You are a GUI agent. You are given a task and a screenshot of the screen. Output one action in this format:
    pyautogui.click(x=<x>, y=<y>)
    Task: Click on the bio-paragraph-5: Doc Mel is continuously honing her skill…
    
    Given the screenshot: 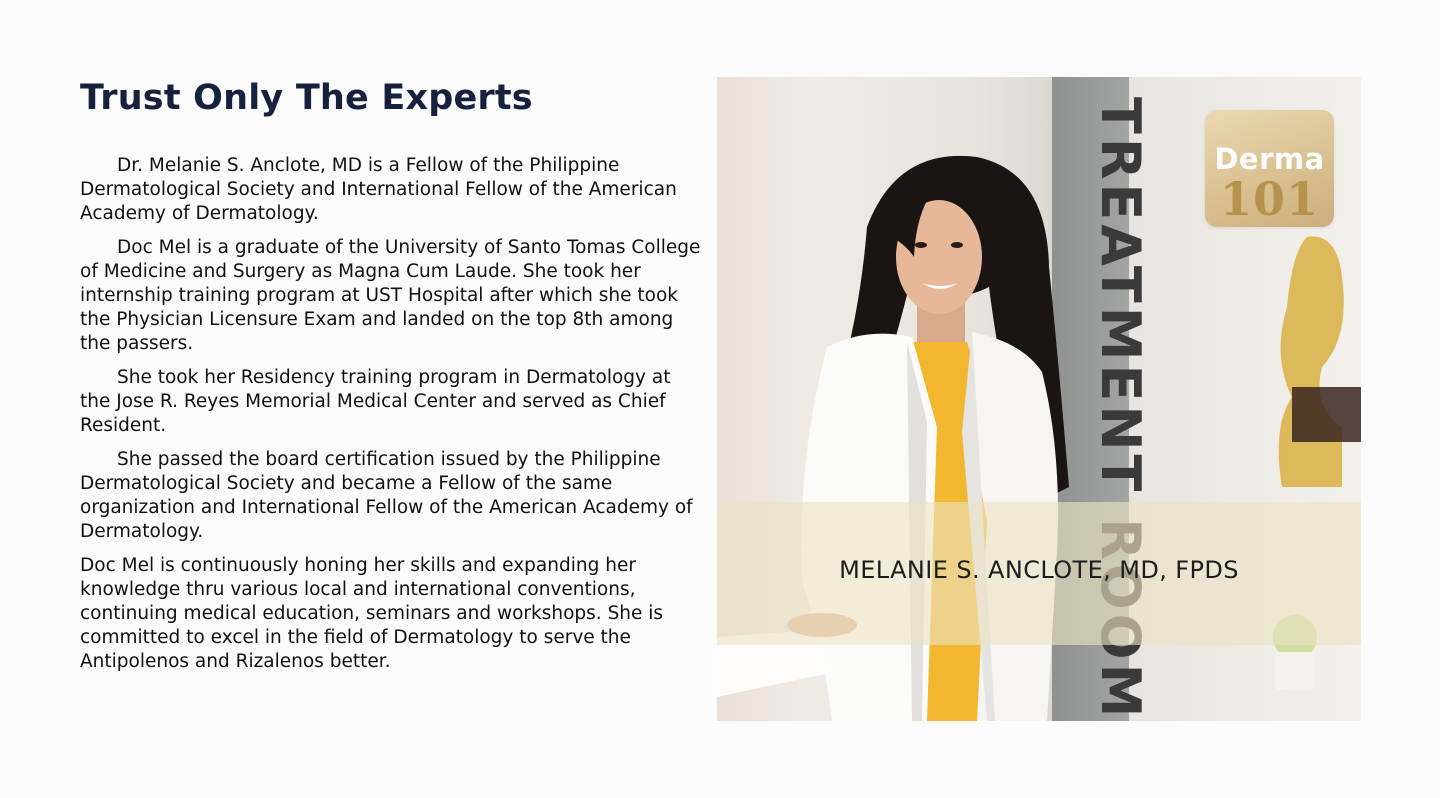 What is the action you would take?
    pyautogui.click(x=372, y=613)
    